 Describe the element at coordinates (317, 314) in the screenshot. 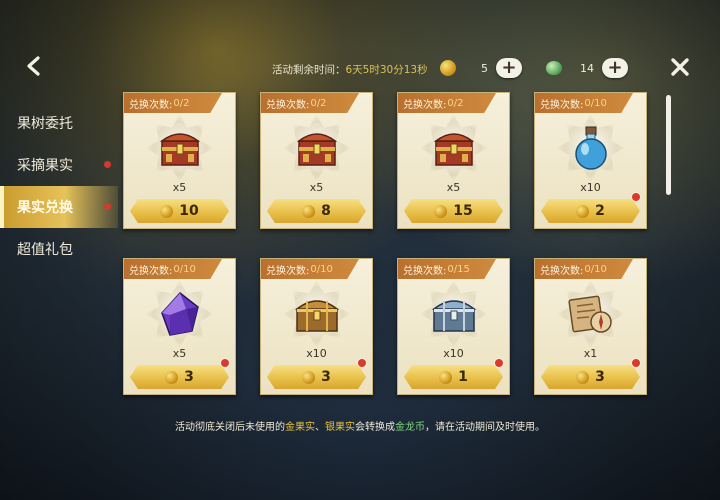

I see `golden-chest-icon` at that location.